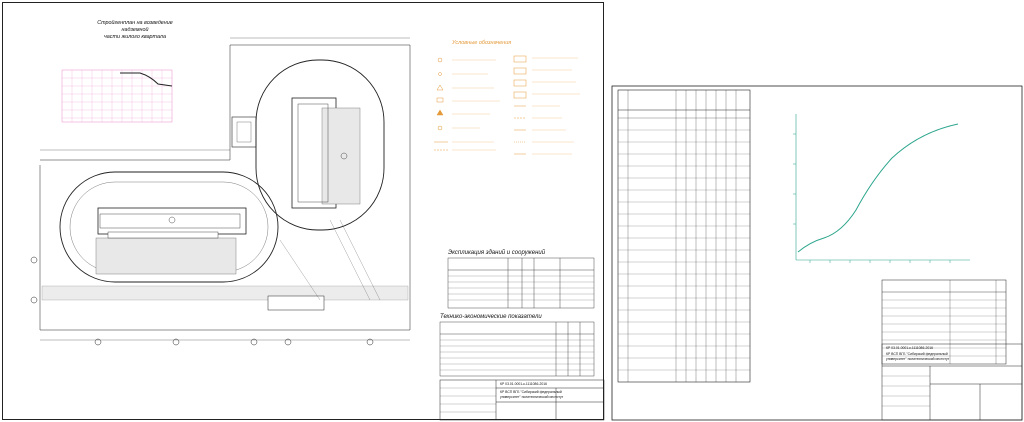  Describe the element at coordinates (917, 354) in the screenshot. I see `stamp2-line-2: КР ВСП ВГБ "Сибирский федеральный` at that location.